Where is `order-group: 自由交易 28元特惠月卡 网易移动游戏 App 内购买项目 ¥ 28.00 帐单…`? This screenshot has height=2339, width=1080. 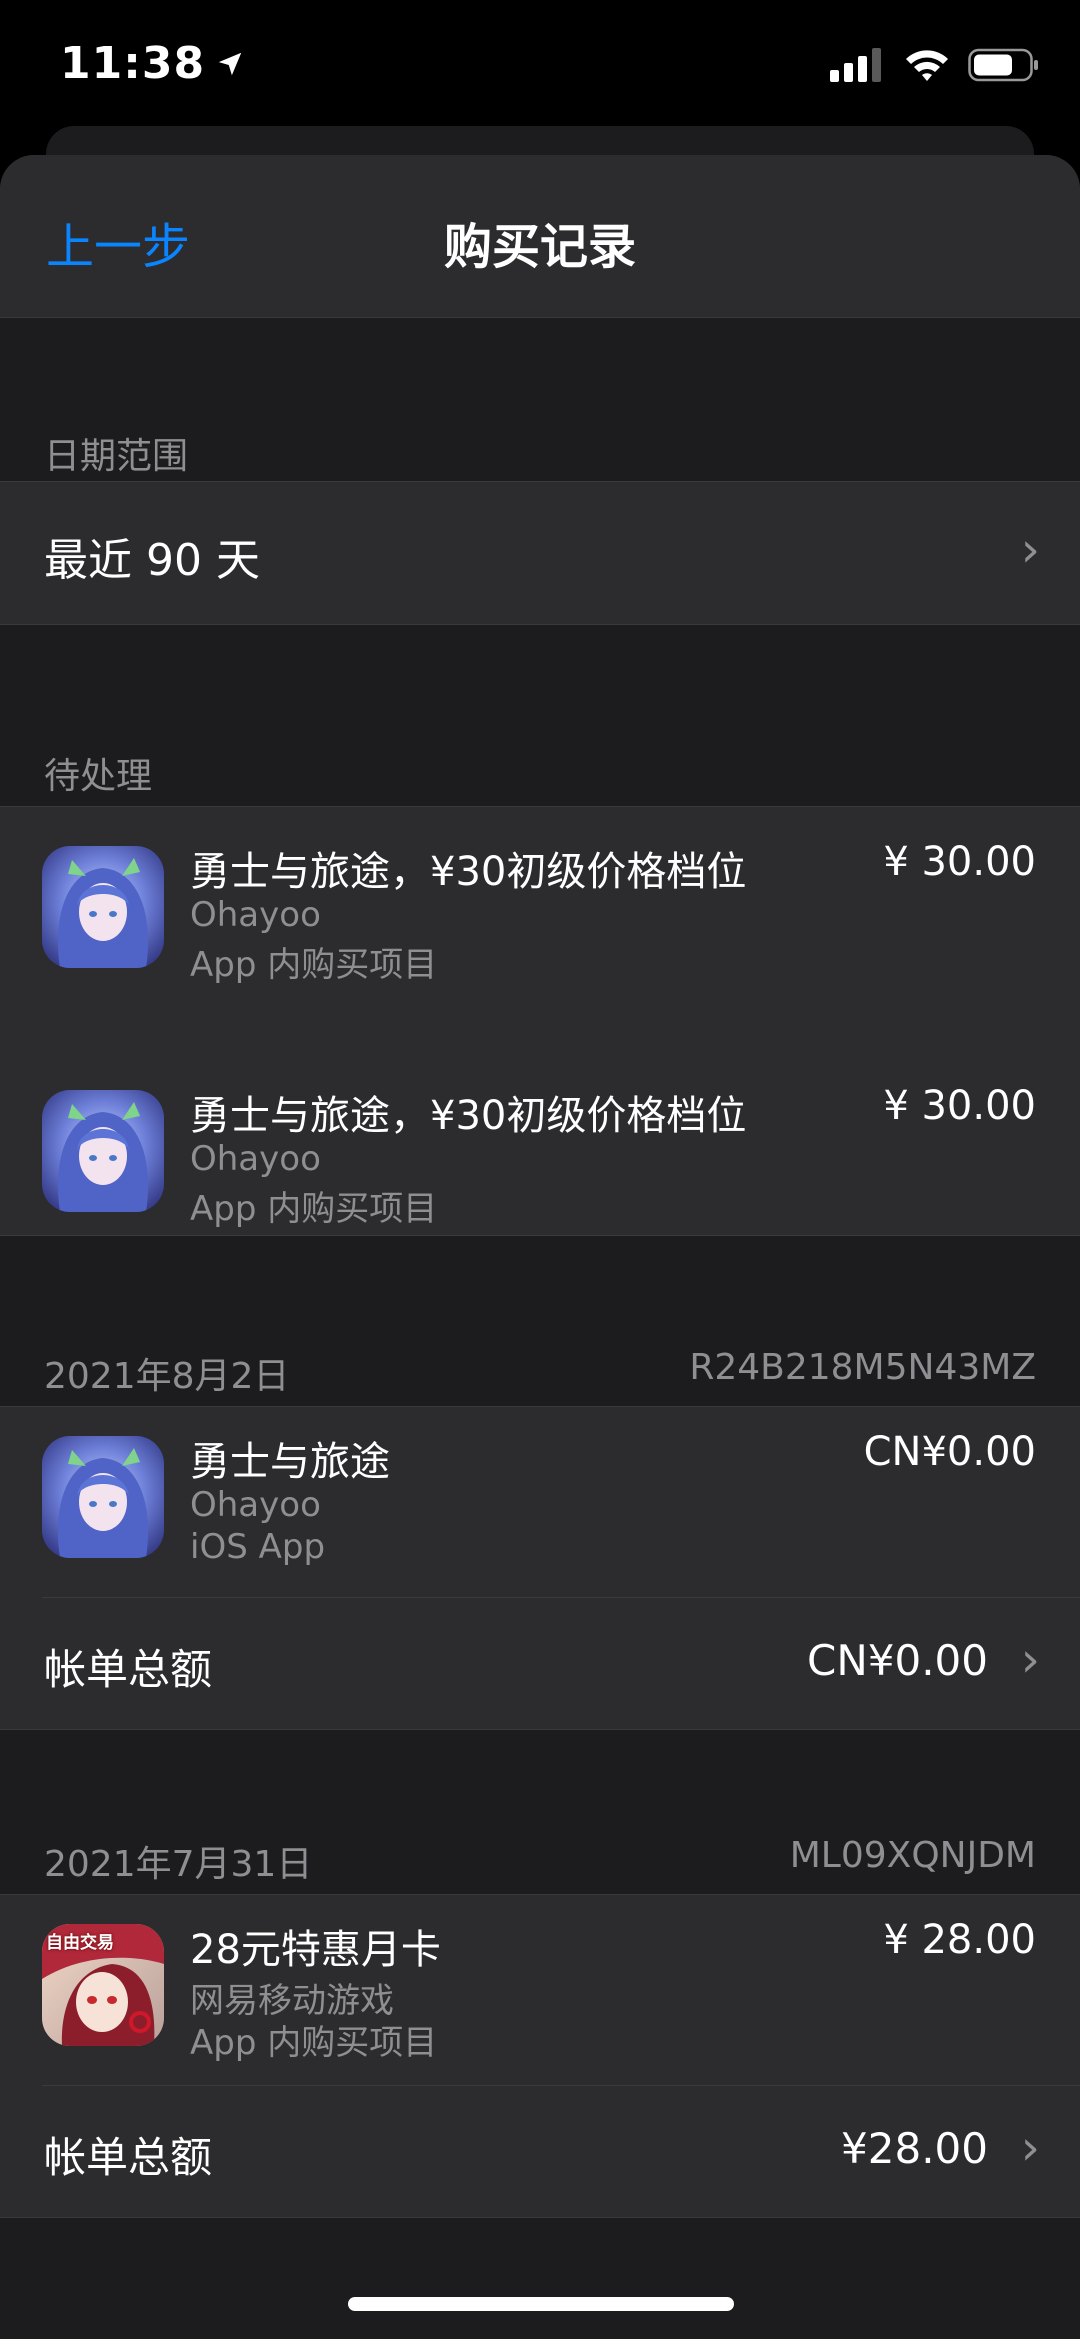
order-group: 自由交易 28元特惠月卡 网易移动游戏 App 内购买项目 ¥ 28.00 帐单… is located at coordinates (540, 2056).